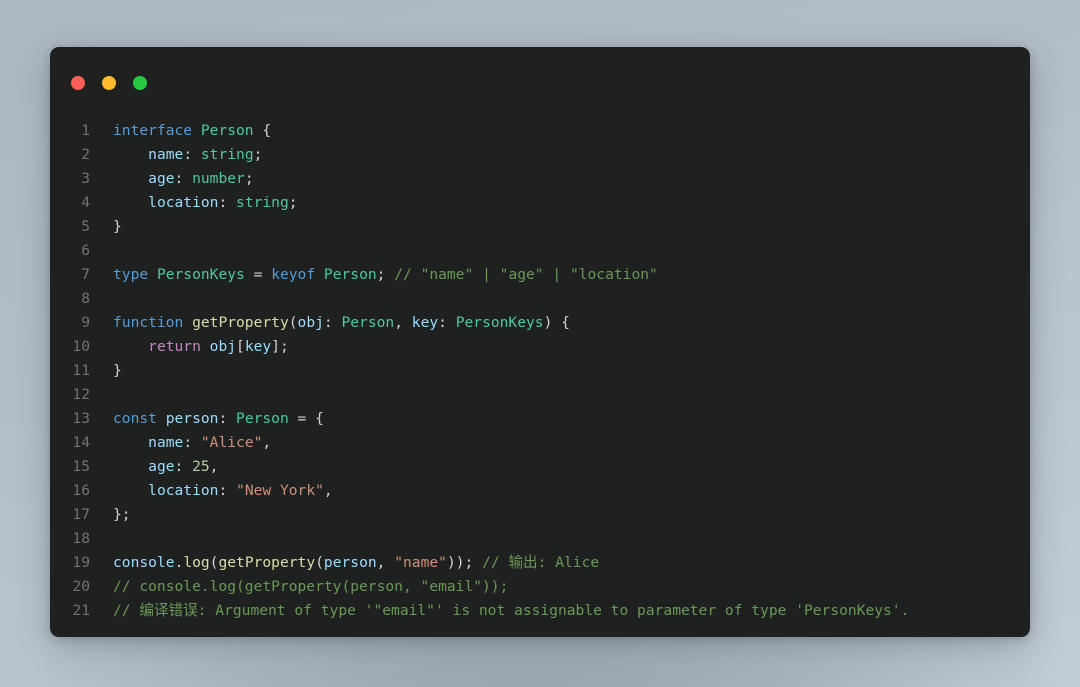  Describe the element at coordinates (81, 538) in the screenshot. I see `line-number: 18` at that location.